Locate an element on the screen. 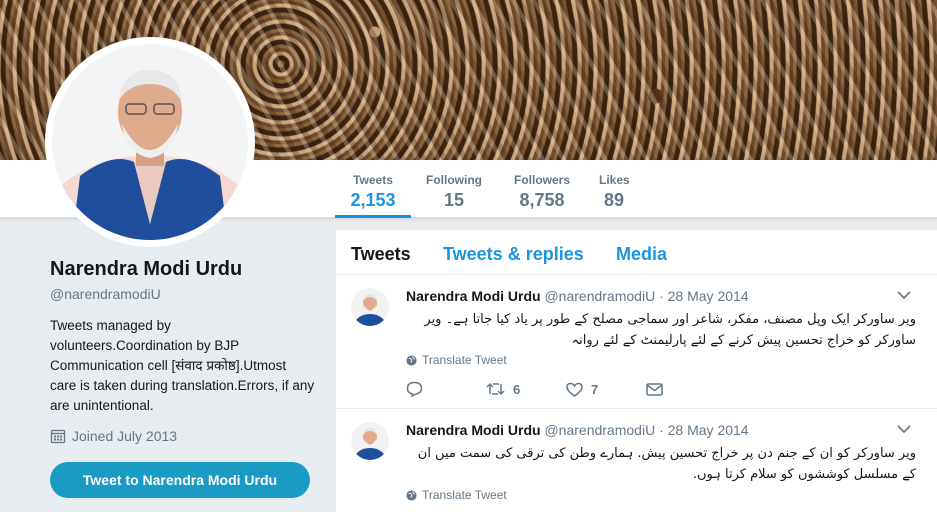 Image resolution: width=937 pixels, height=512 pixels. stat-followers: Followers 8,758 is located at coordinates (542, 189).